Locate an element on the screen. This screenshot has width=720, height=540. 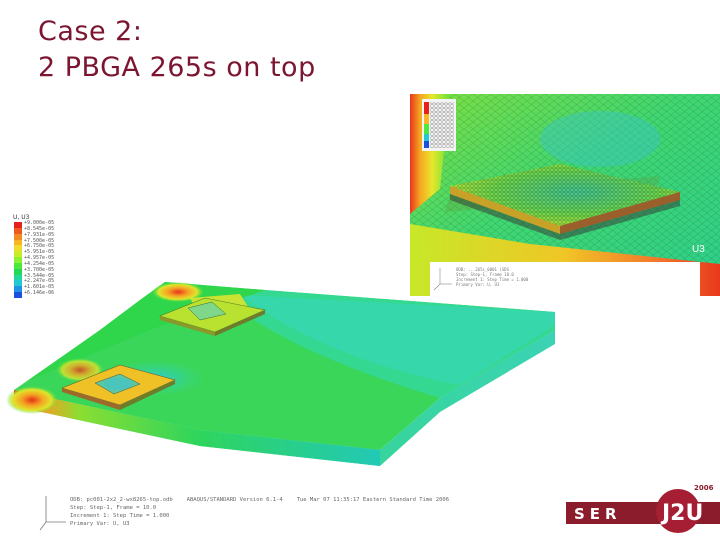
footer-solver-version: ABAQUS/STANDARD Version 6.1-4 is located at coordinates (234, 500).